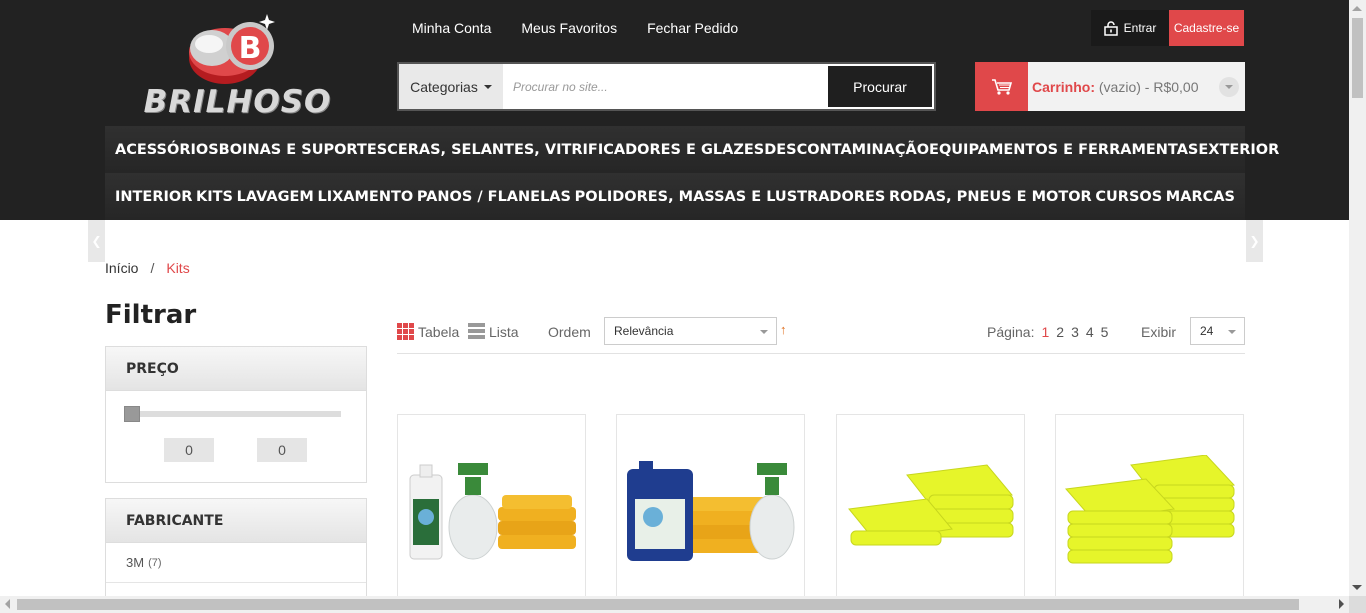 This screenshot has width=1366, height=613. I want to click on price-filter: PREÇO 0 0, so click(236, 414).